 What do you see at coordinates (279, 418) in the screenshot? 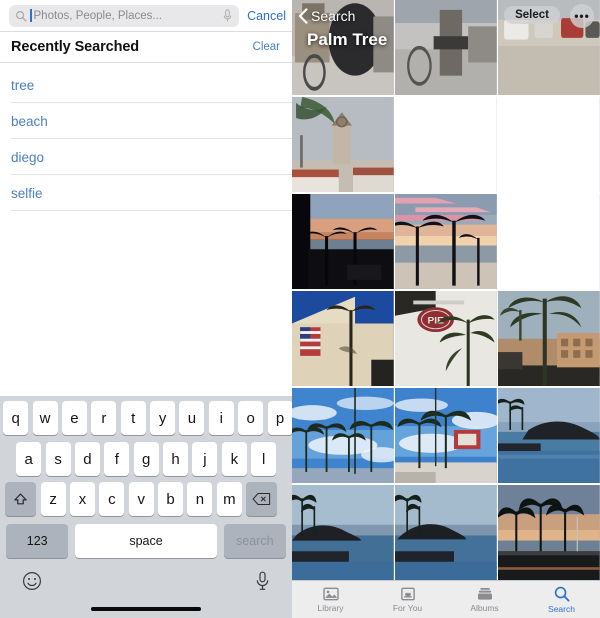
I see `key-p: p` at bounding box center [279, 418].